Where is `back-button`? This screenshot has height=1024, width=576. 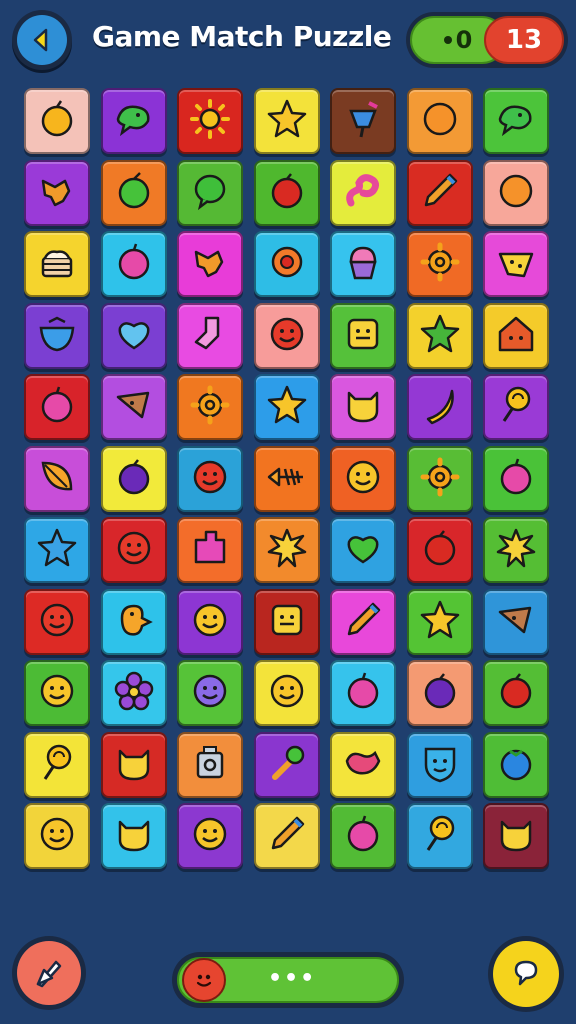 back-button is located at coordinates (42, 40).